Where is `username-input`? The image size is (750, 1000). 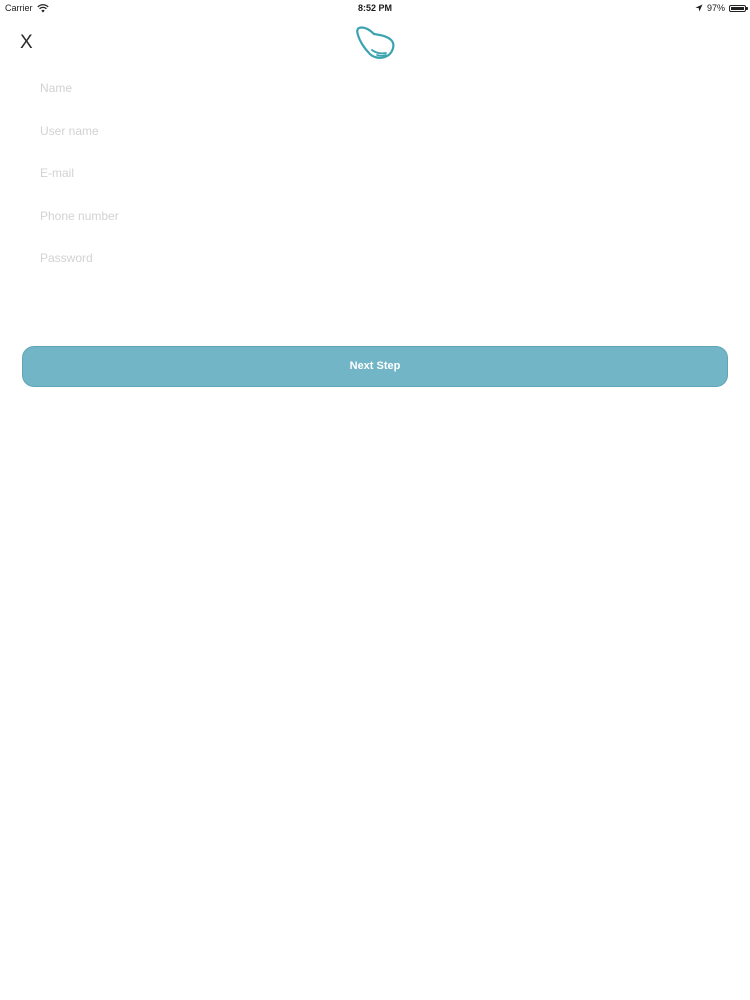 username-input is located at coordinates (375, 130).